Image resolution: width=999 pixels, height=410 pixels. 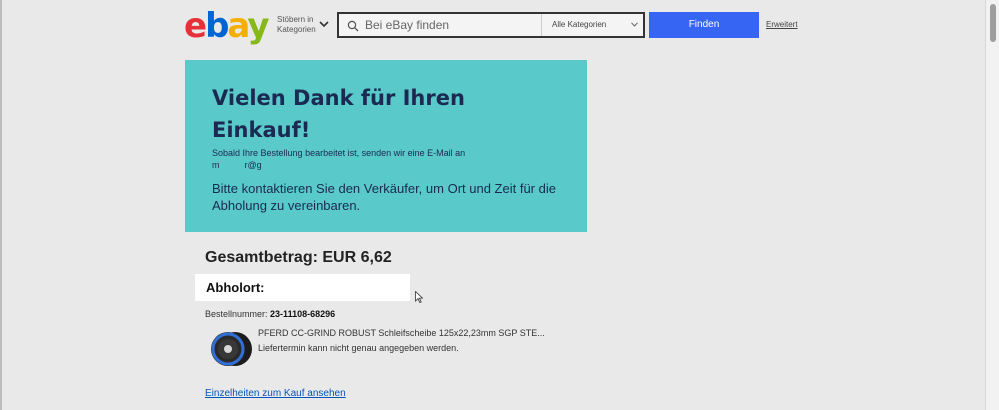 What do you see at coordinates (993, 23) in the screenshot?
I see `scrollbar-thumb` at bounding box center [993, 23].